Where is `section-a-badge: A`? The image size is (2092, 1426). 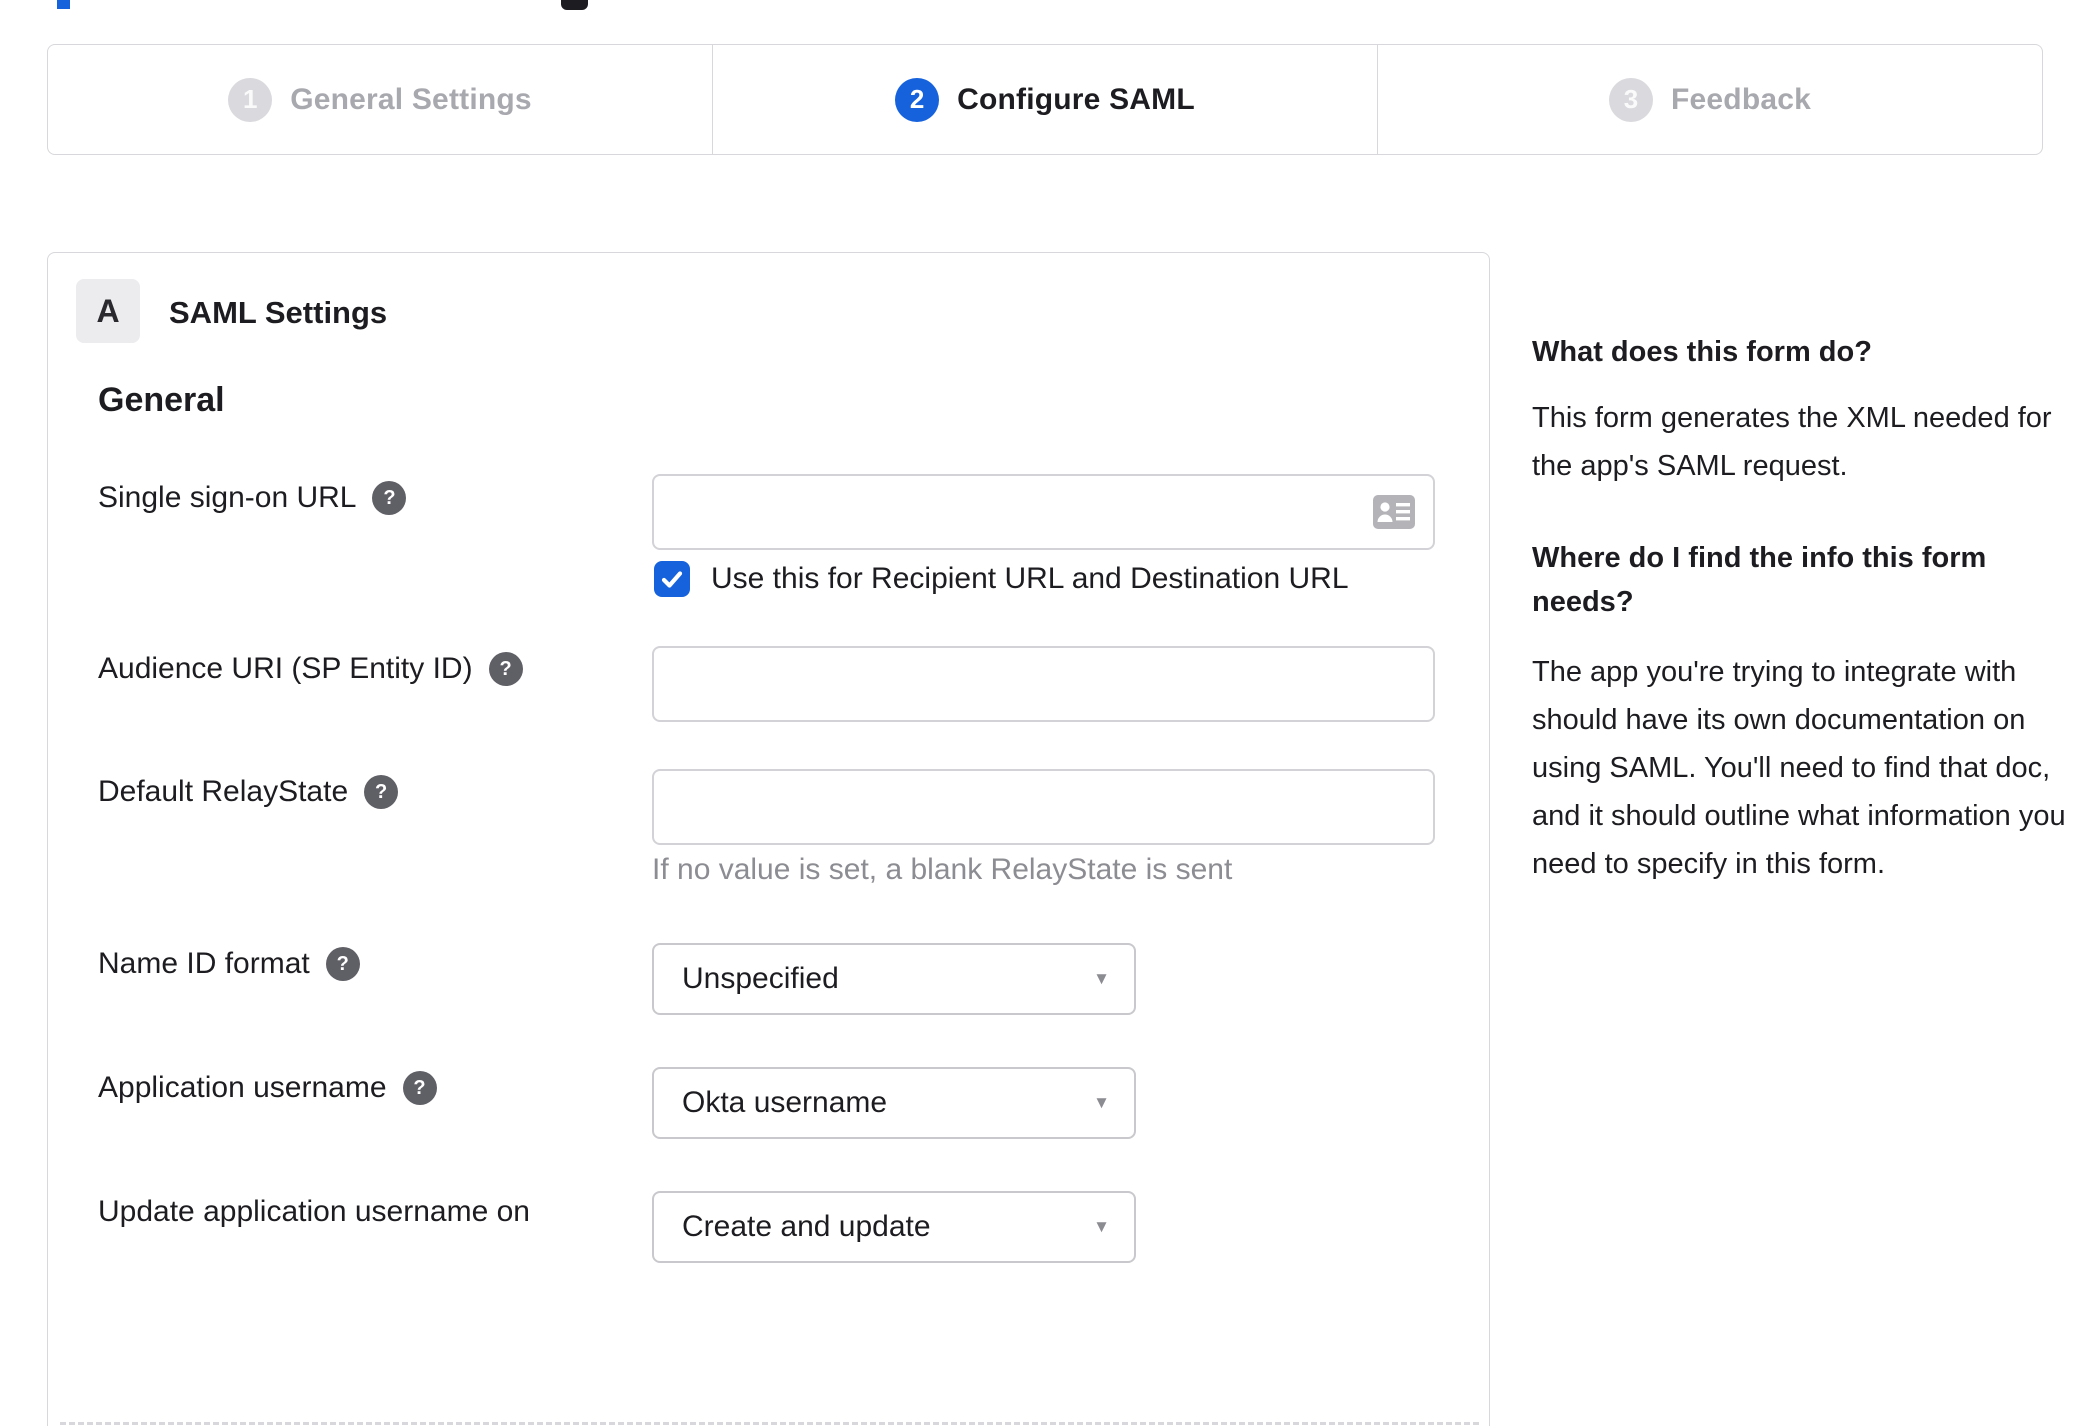
section-a-badge: A is located at coordinates (108, 311).